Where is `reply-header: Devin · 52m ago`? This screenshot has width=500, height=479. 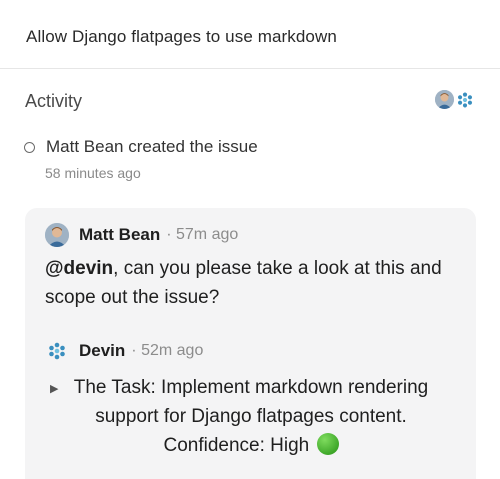 reply-header: Devin · 52m ago is located at coordinates (125, 351).